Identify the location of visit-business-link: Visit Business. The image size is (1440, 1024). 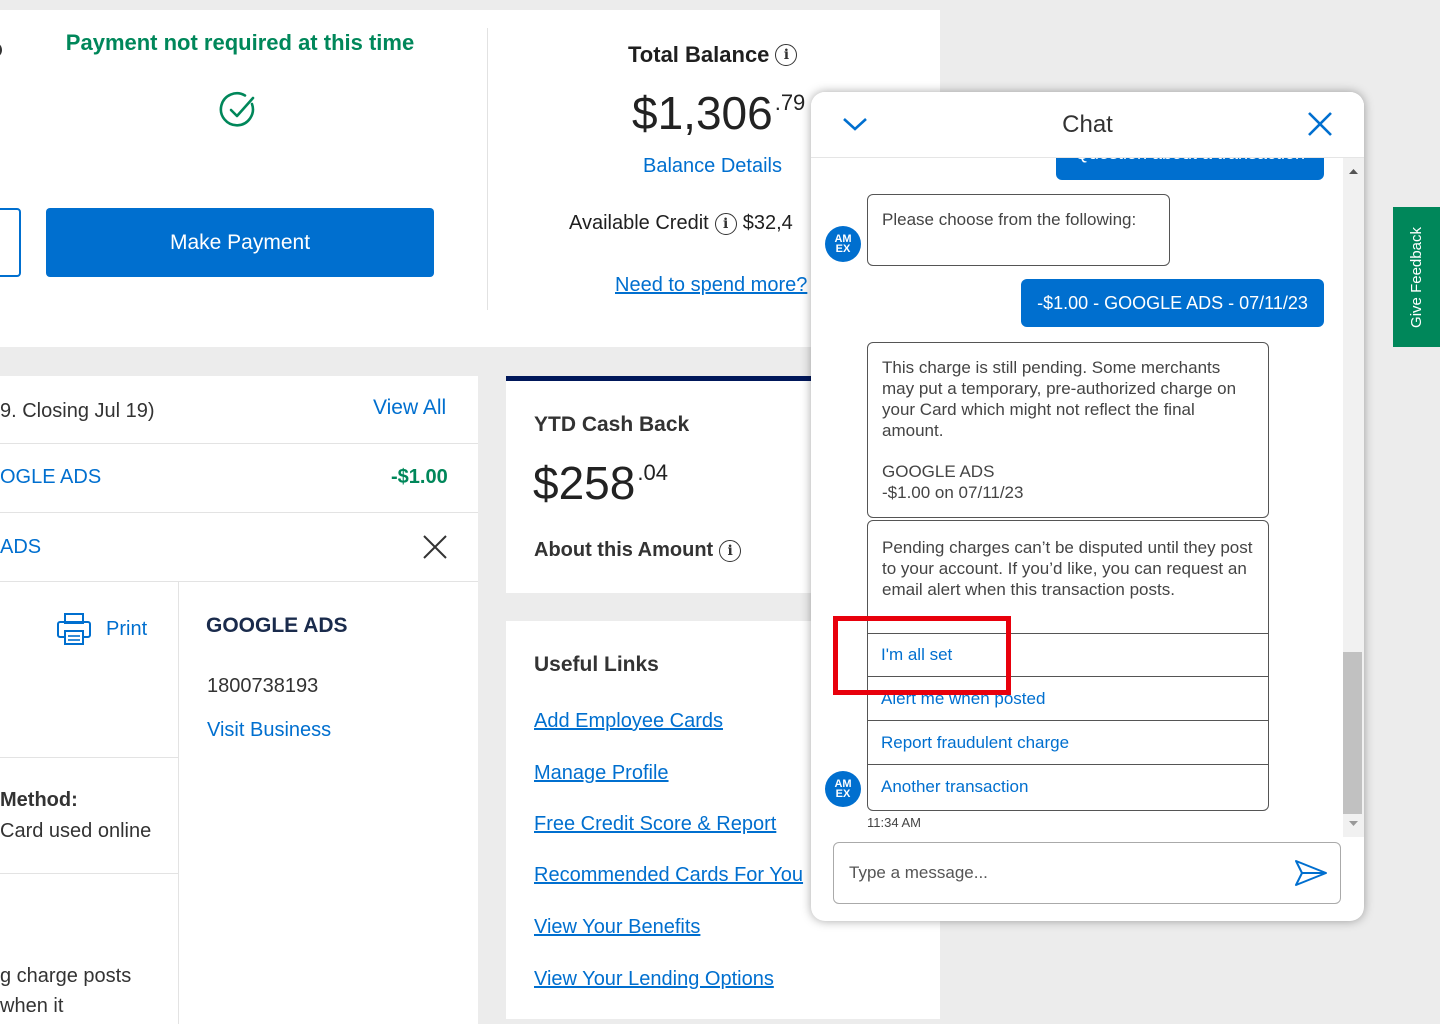
(269, 730).